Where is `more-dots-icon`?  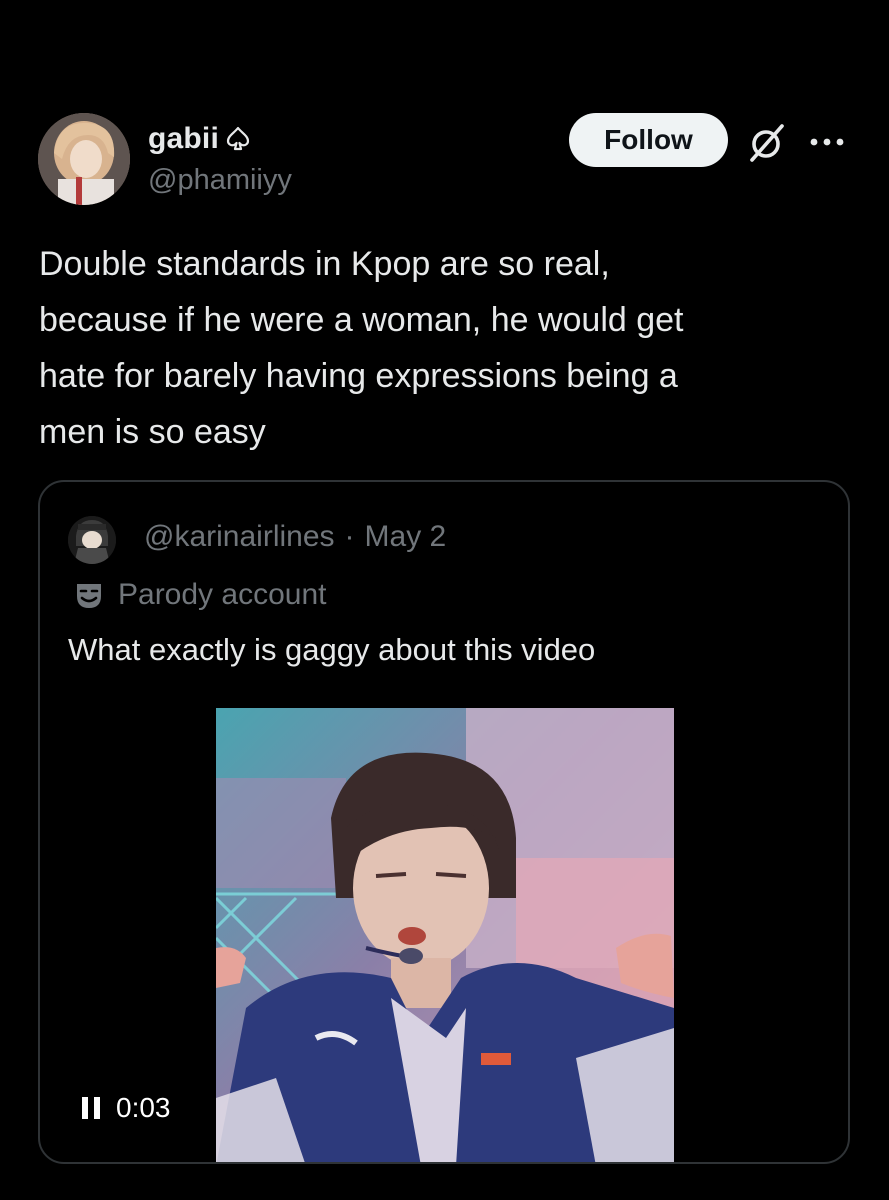 more-dots-icon is located at coordinates (827, 142).